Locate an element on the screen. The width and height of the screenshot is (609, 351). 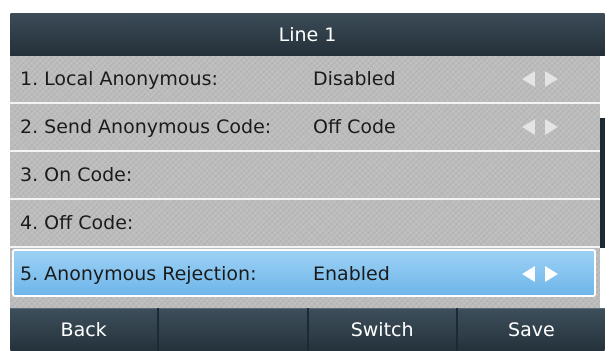
empty-softkey is located at coordinates (233, 329).